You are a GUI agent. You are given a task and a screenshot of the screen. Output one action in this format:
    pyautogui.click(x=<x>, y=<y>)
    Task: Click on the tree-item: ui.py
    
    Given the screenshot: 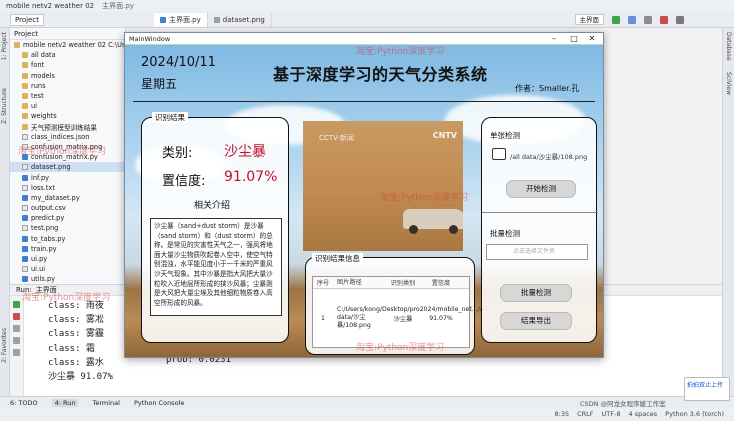 What is the action you would take?
    pyautogui.click(x=67, y=259)
    